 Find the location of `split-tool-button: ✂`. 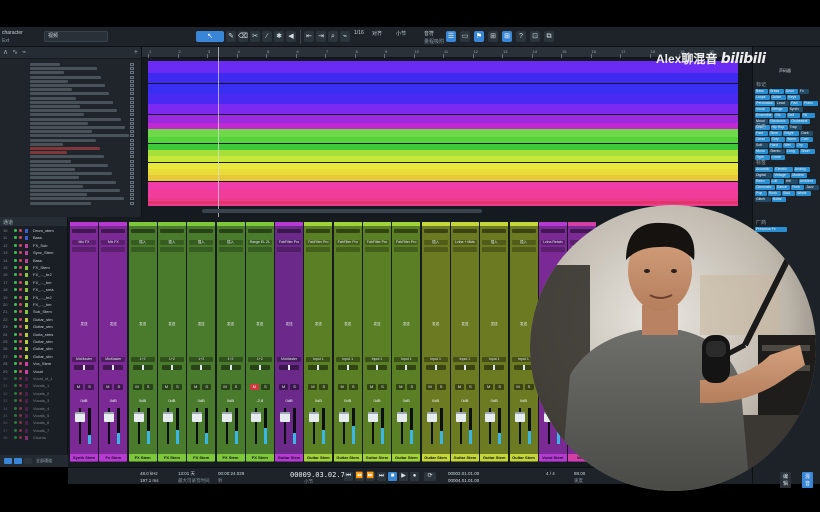

split-tool-button: ✂ is located at coordinates (255, 36).